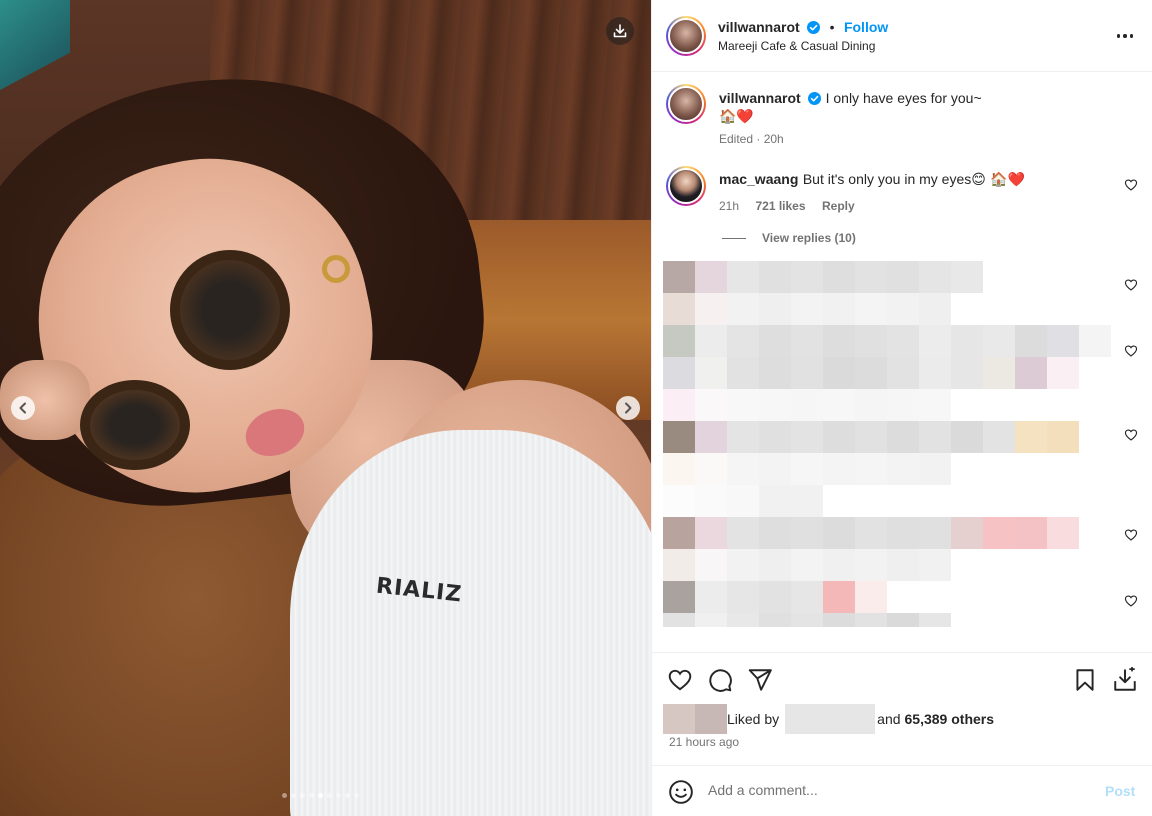 The image size is (1152, 816). Describe the element at coordinates (686, 104) in the screenshot. I see `caption-author-avatar` at that location.